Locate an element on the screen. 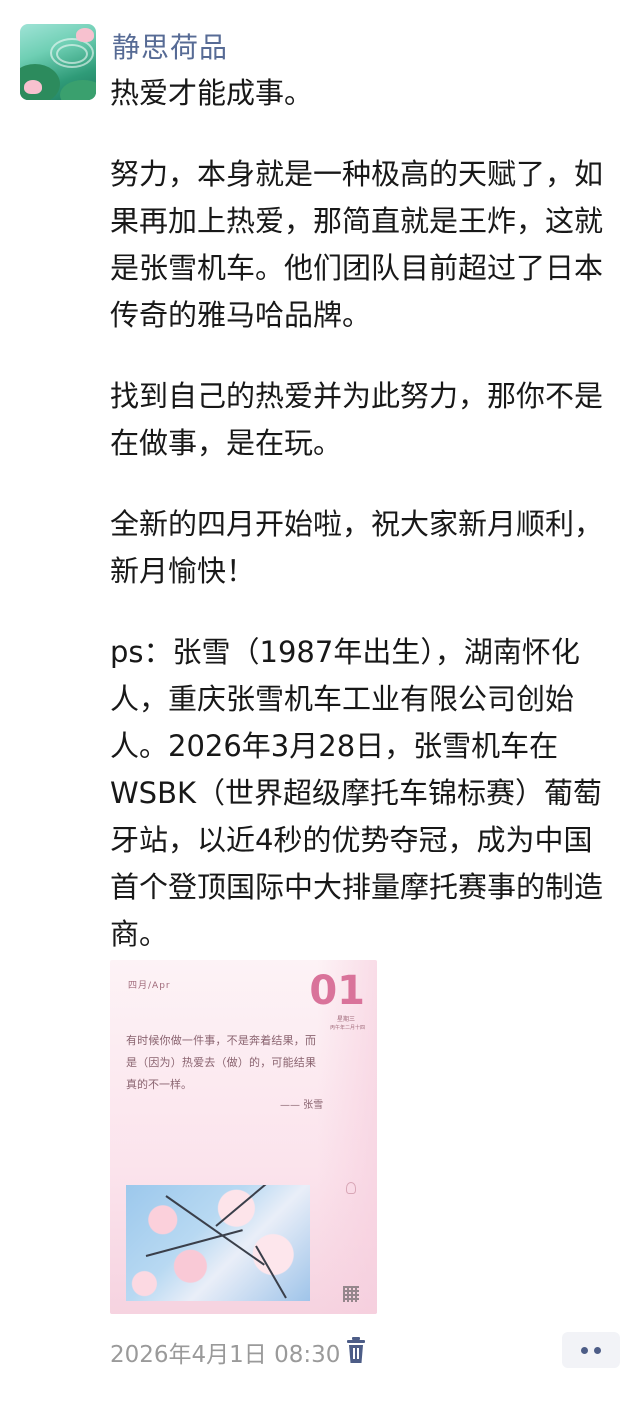 The image size is (640, 1402). bulb-icon is located at coordinates (351, 1188).